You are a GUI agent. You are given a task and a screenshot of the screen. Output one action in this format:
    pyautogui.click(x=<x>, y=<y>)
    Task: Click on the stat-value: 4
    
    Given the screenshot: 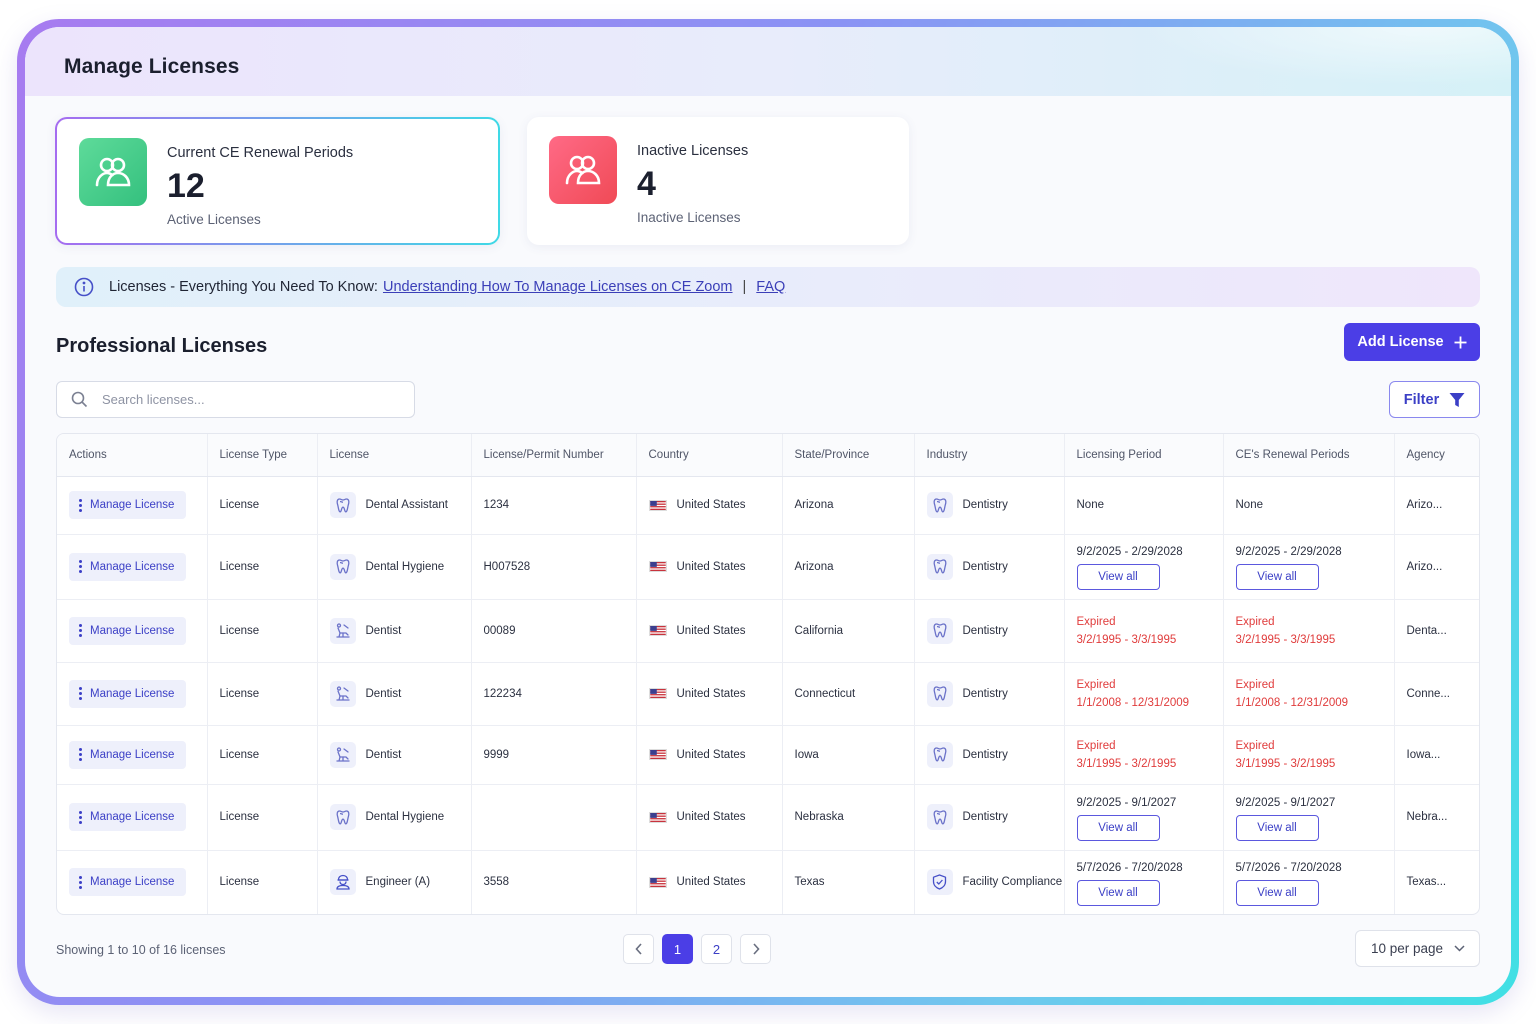 What is the action you would take?
    pyautogui.click(x=646, y=184)
    